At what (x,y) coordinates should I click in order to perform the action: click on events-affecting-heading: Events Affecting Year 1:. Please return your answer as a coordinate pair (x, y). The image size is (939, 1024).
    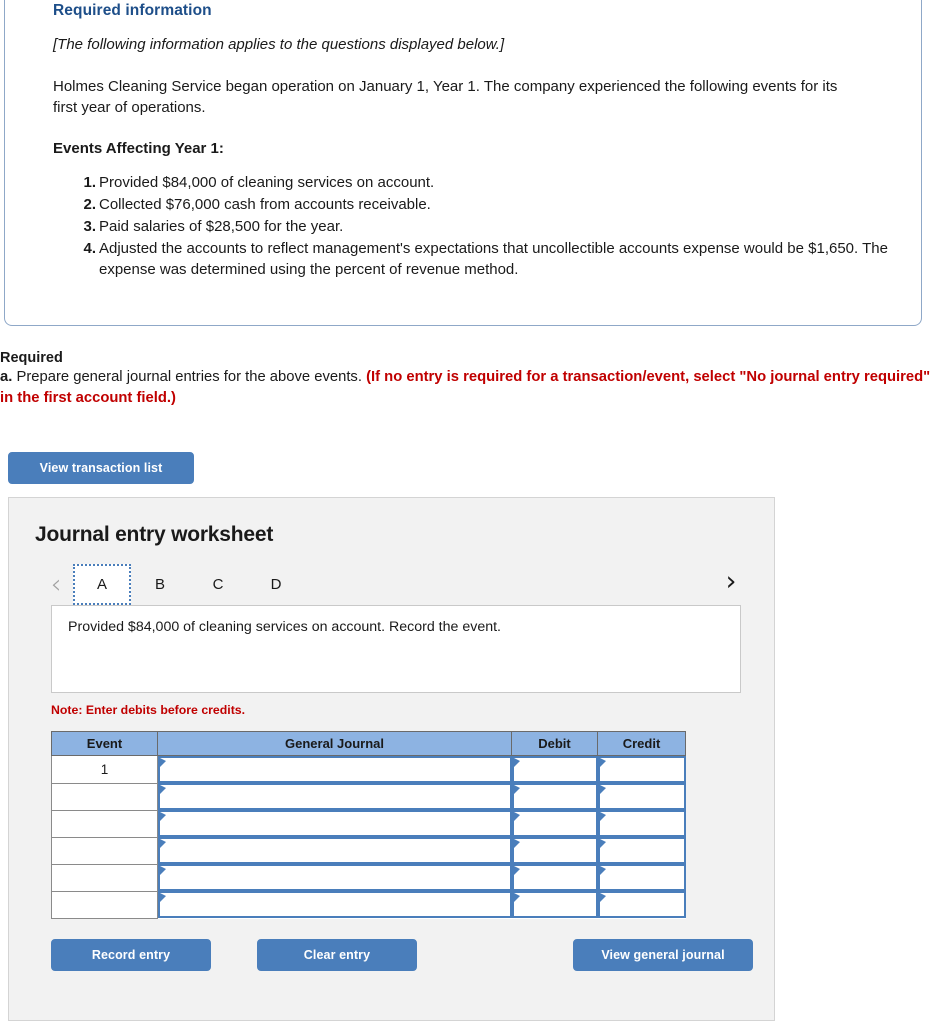
    Looking at the image, I should click on (138, 149).